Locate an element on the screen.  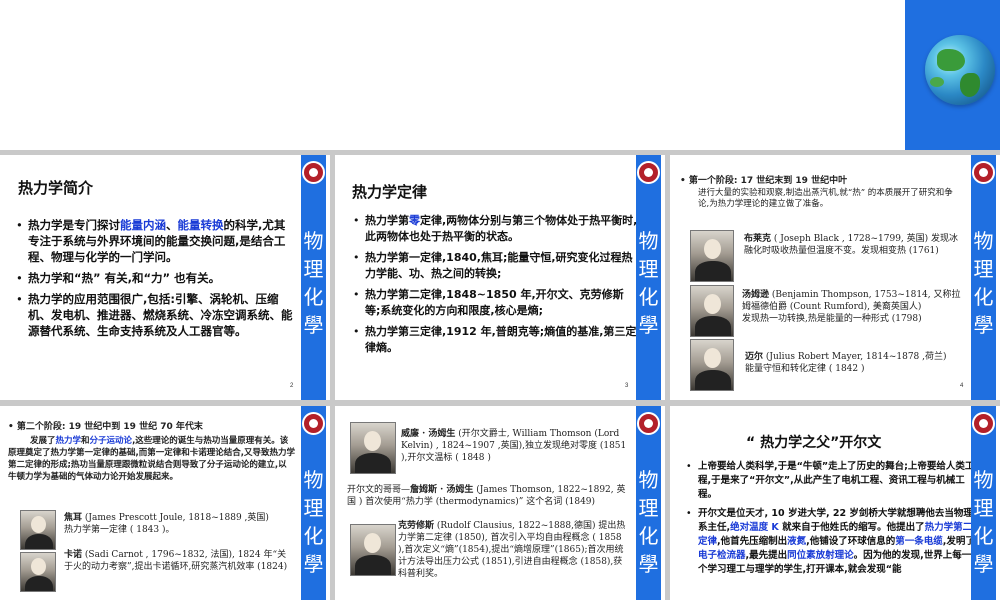
portrait-carnot is located at coordinates (38, 572).